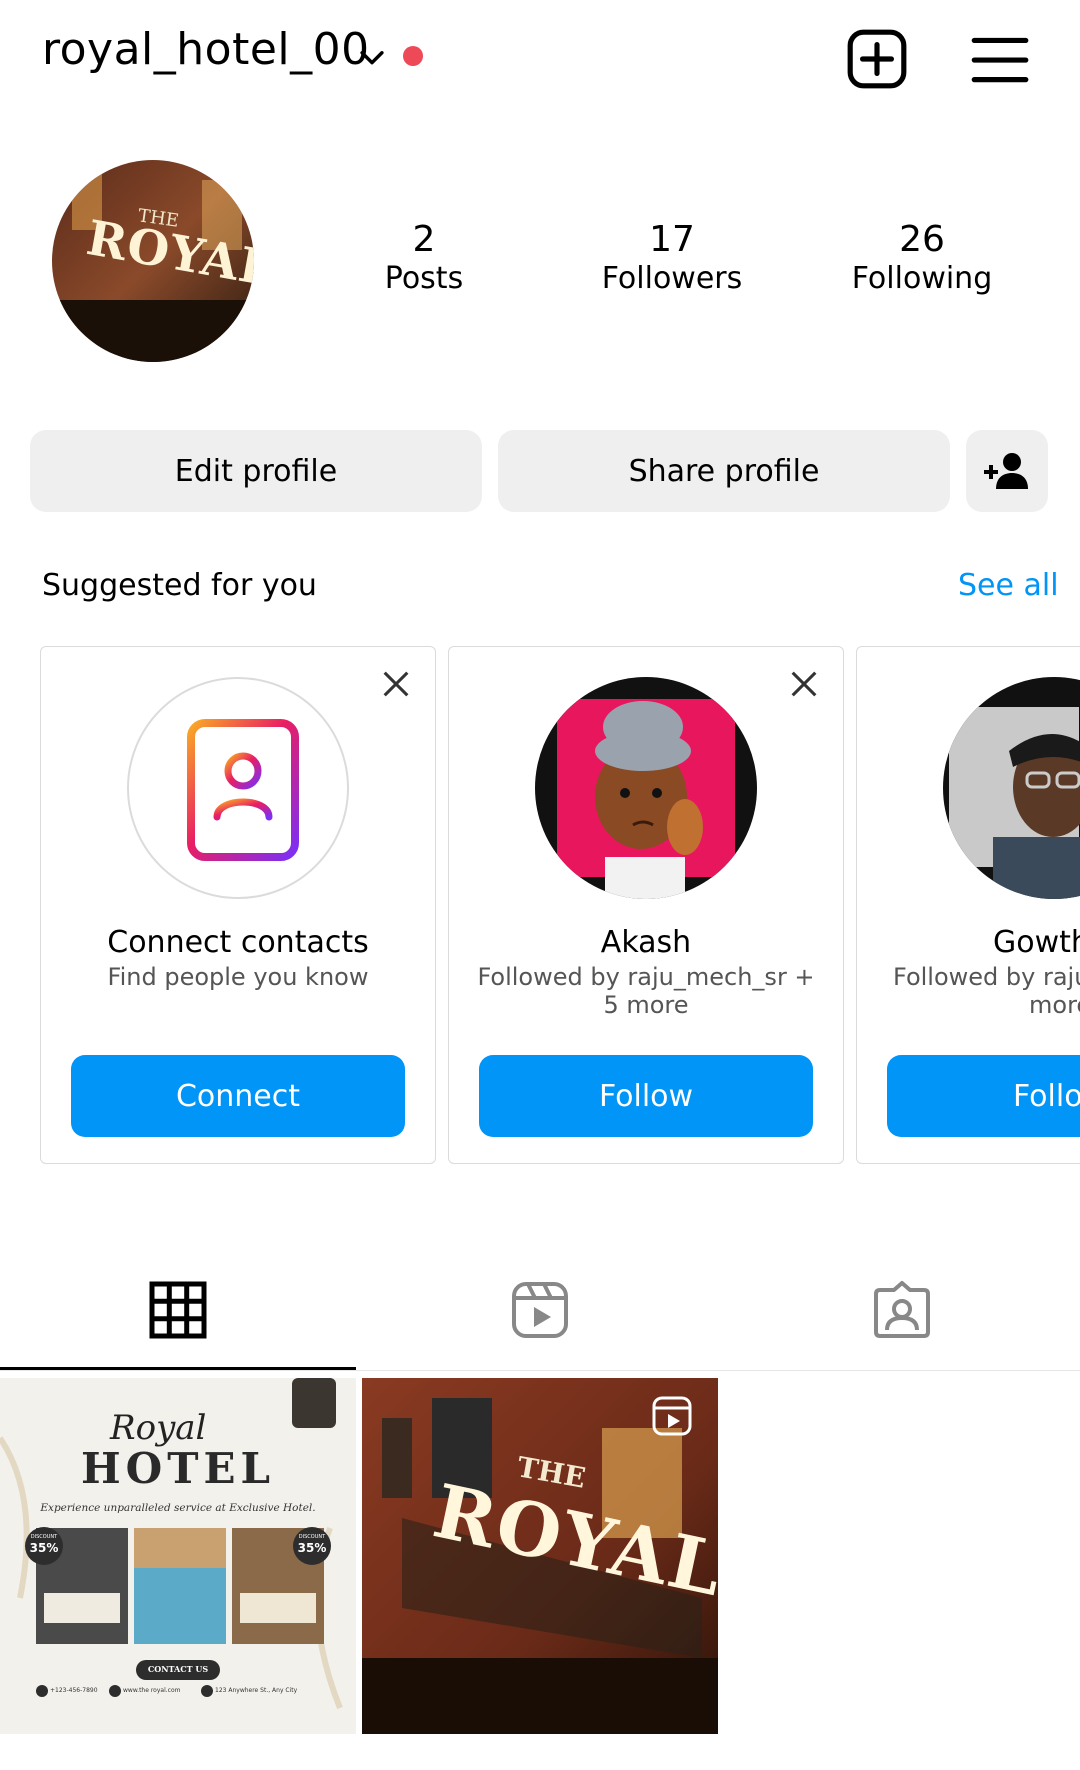 This screenshot has height=1770, width=1080. What do you see at coordinates (179, 585) in the screenshot?
I see `suggested-title: Suggested for you` at bounding box center [179, 585].